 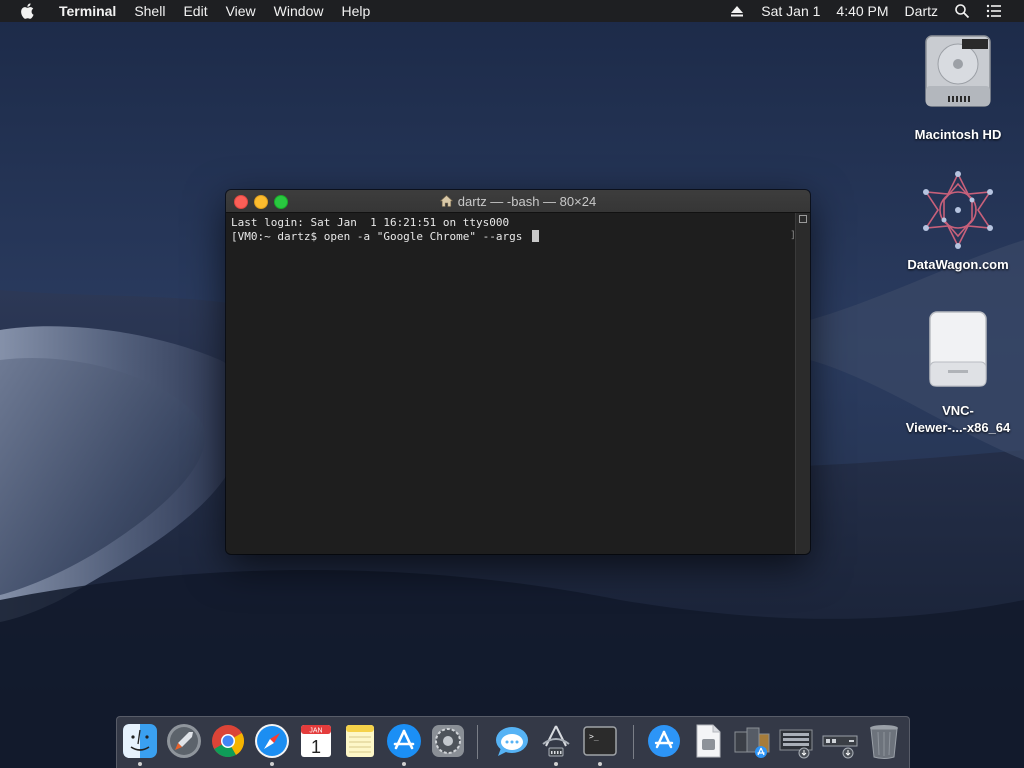 What do you see at coordinates (958, 210) in the screenshot?
I see `datawagon-logo-icon` at bounding box center [958, 210].